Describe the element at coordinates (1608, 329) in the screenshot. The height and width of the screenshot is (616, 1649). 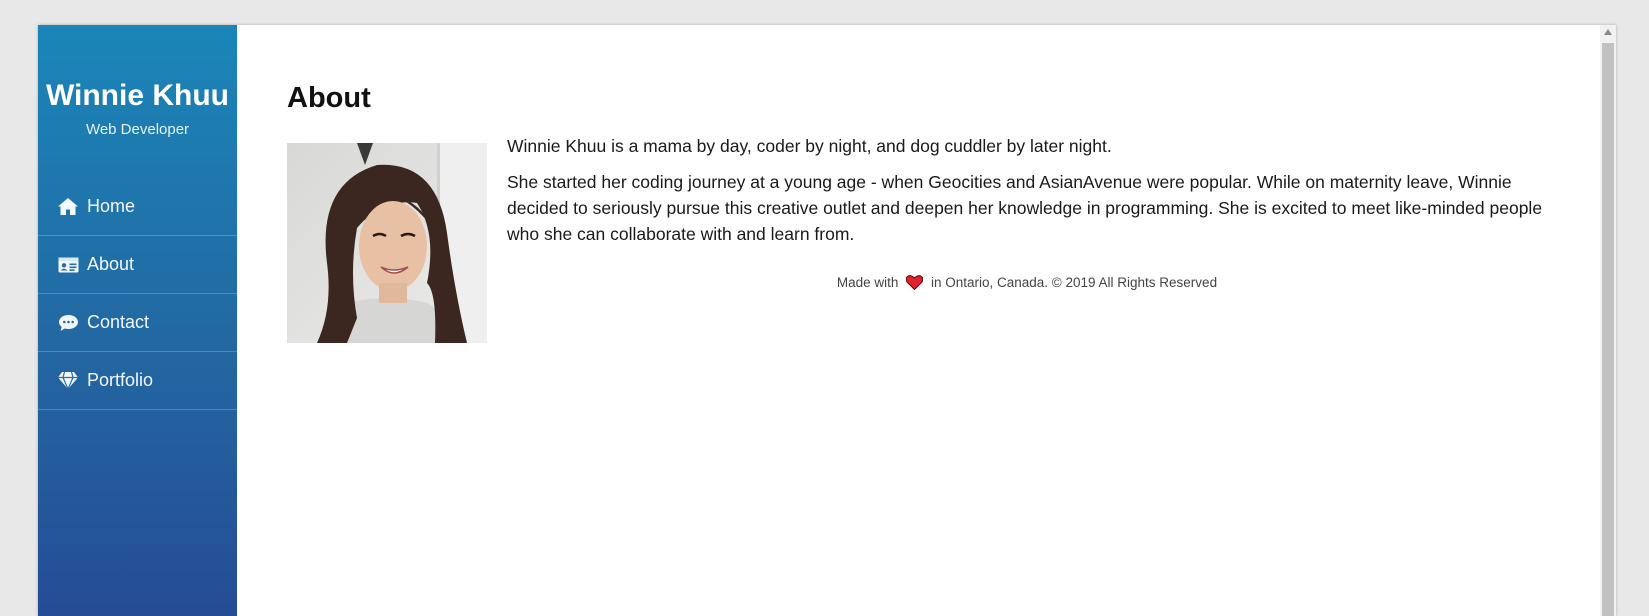
I see `scroll-thumb` at that location.